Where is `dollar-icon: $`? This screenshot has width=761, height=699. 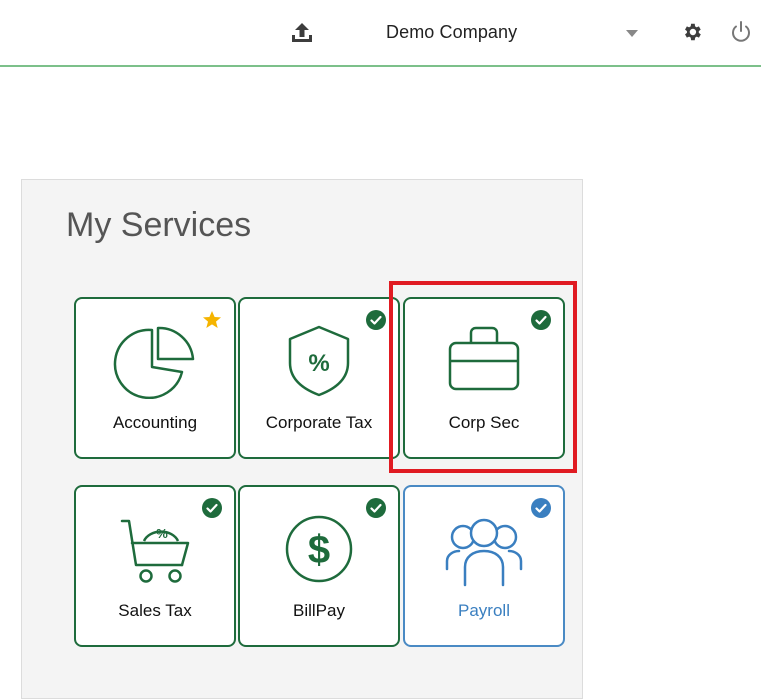
dollar-icon: $ is located at coordinates (319, 549).